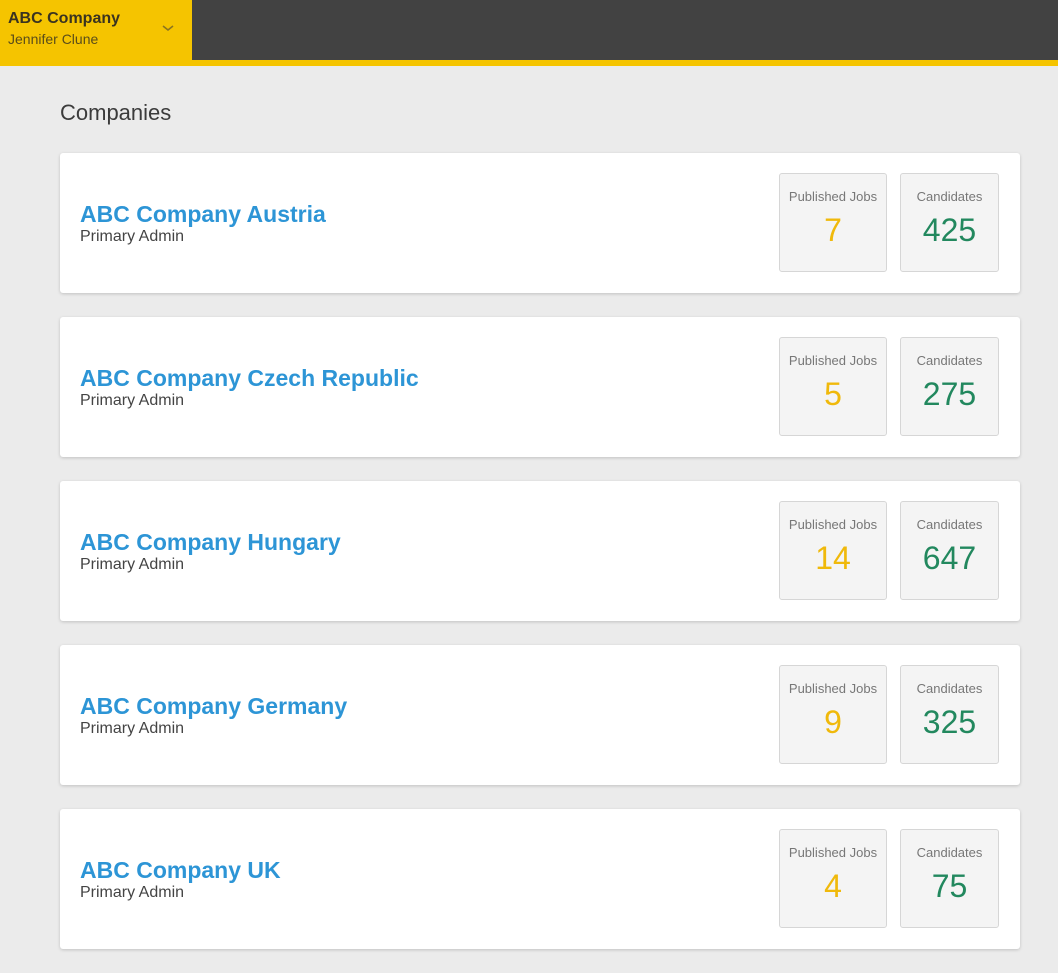 The height and width of the screenshot is (973, 1058). What do you see at coordinates (833, 394) in the screenshot?
I see `stat-value: 5` at bounding box center [833, 394].